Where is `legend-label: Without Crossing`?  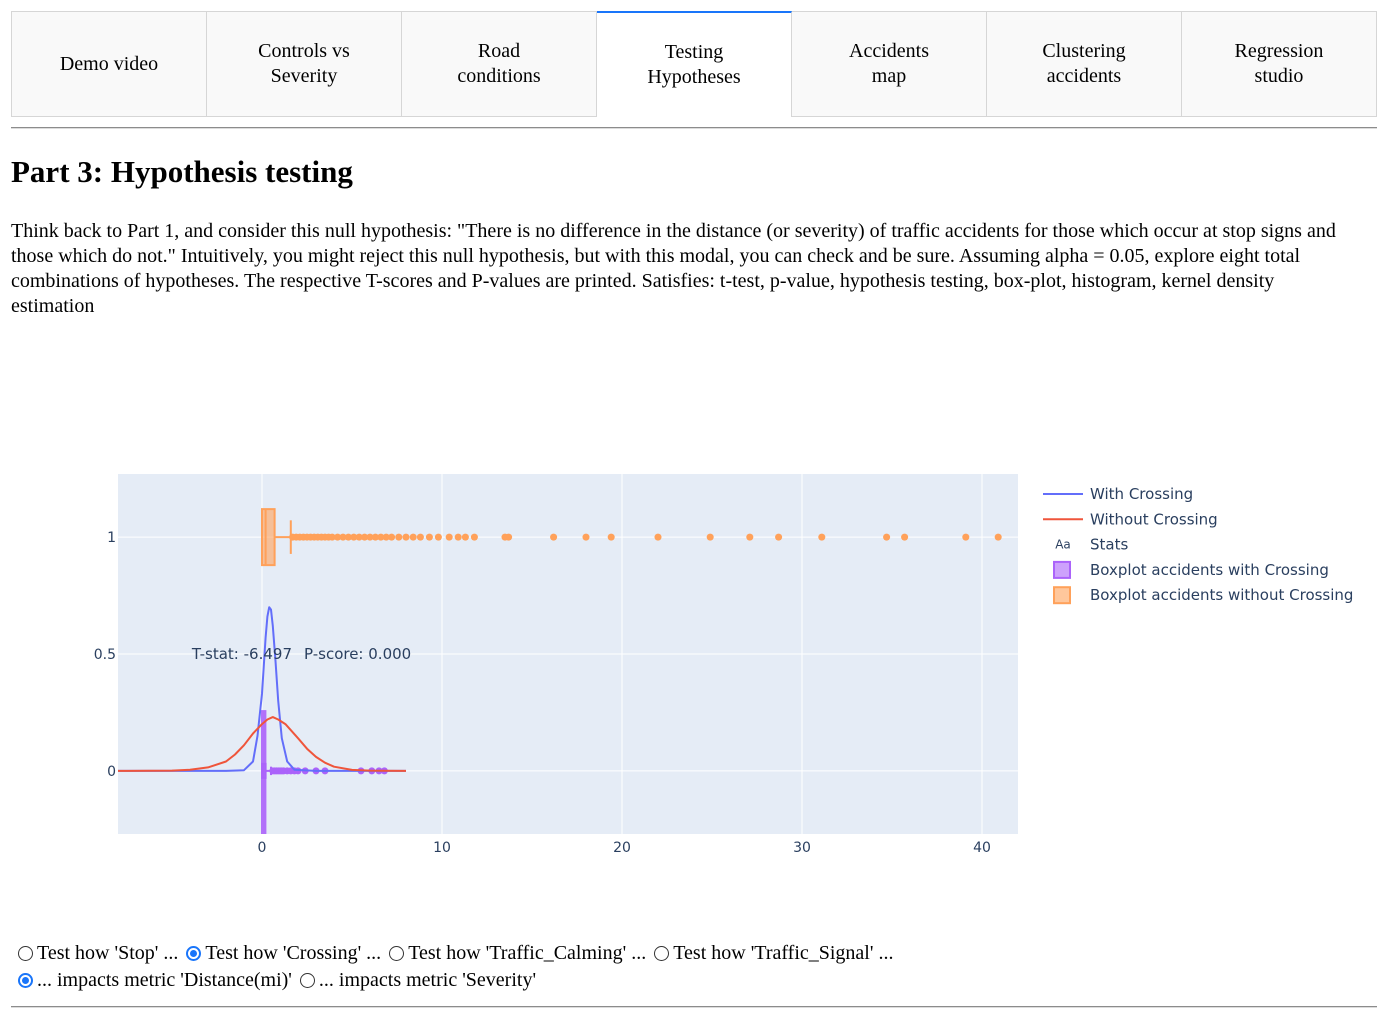 legend-label: Without Crossing is located at coordinates (1154, 519).